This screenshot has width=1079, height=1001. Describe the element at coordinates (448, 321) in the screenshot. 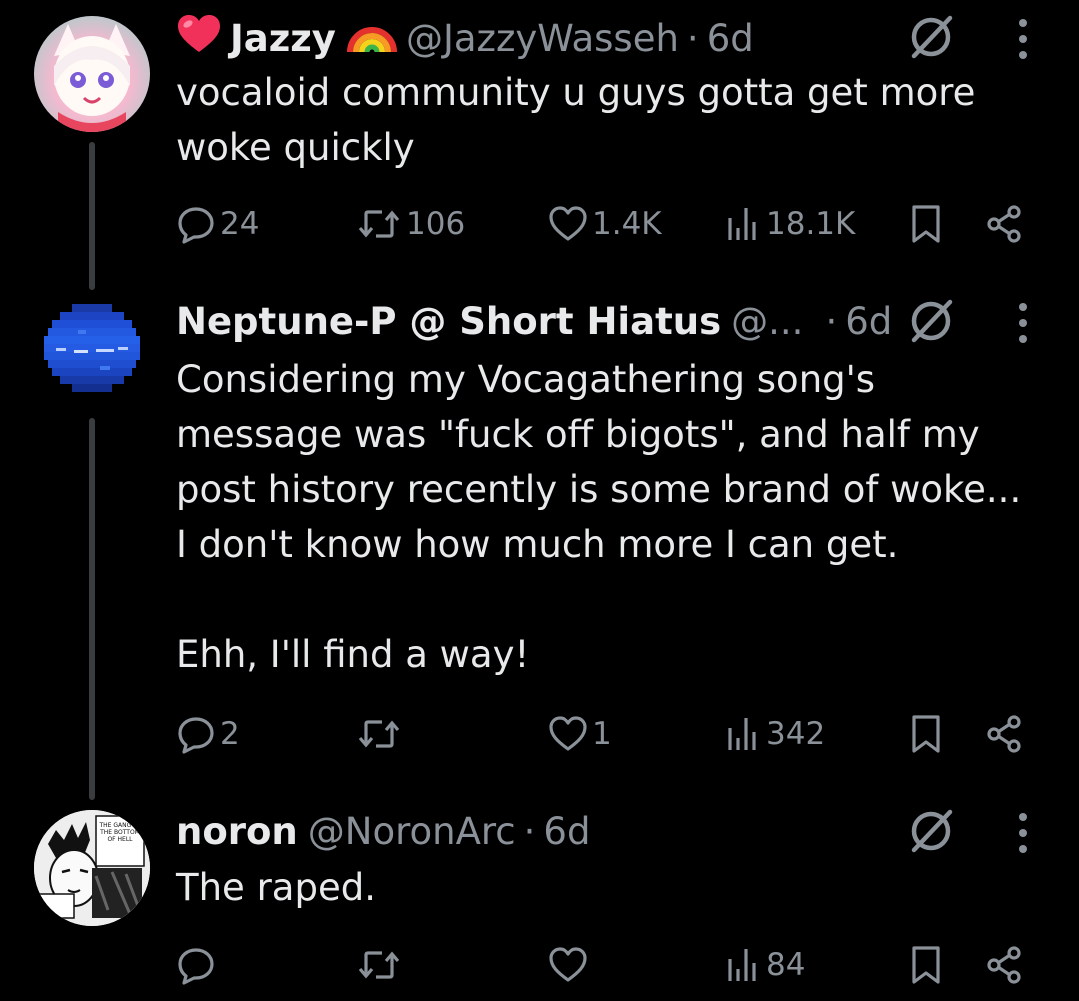

I see `display-name: Neptune-P @ Short Hiatus` at that location.